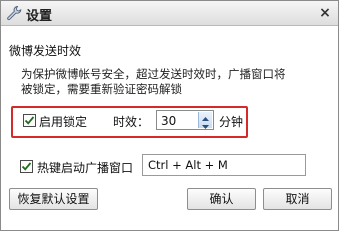  I want to click on hotkey-input: Ctrl + Alt + M, so click(224, 165).